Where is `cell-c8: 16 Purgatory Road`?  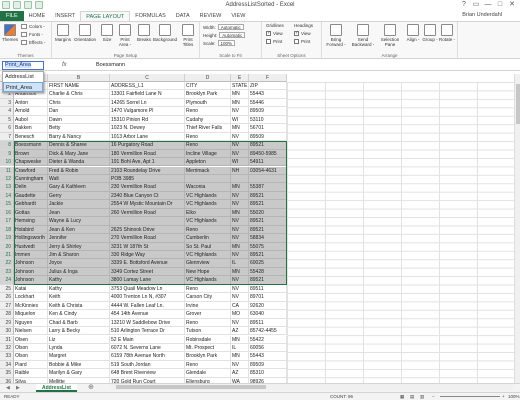 cell-c8: 16 Purgatory Road is located at coordinates (147, 145).